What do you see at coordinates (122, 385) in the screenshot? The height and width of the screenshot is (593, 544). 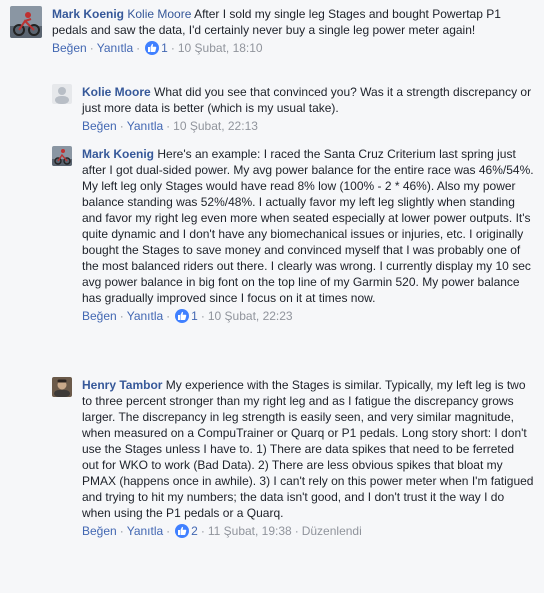 I see `comment-author: Henry Tambor` at bounding box center [122, 385].